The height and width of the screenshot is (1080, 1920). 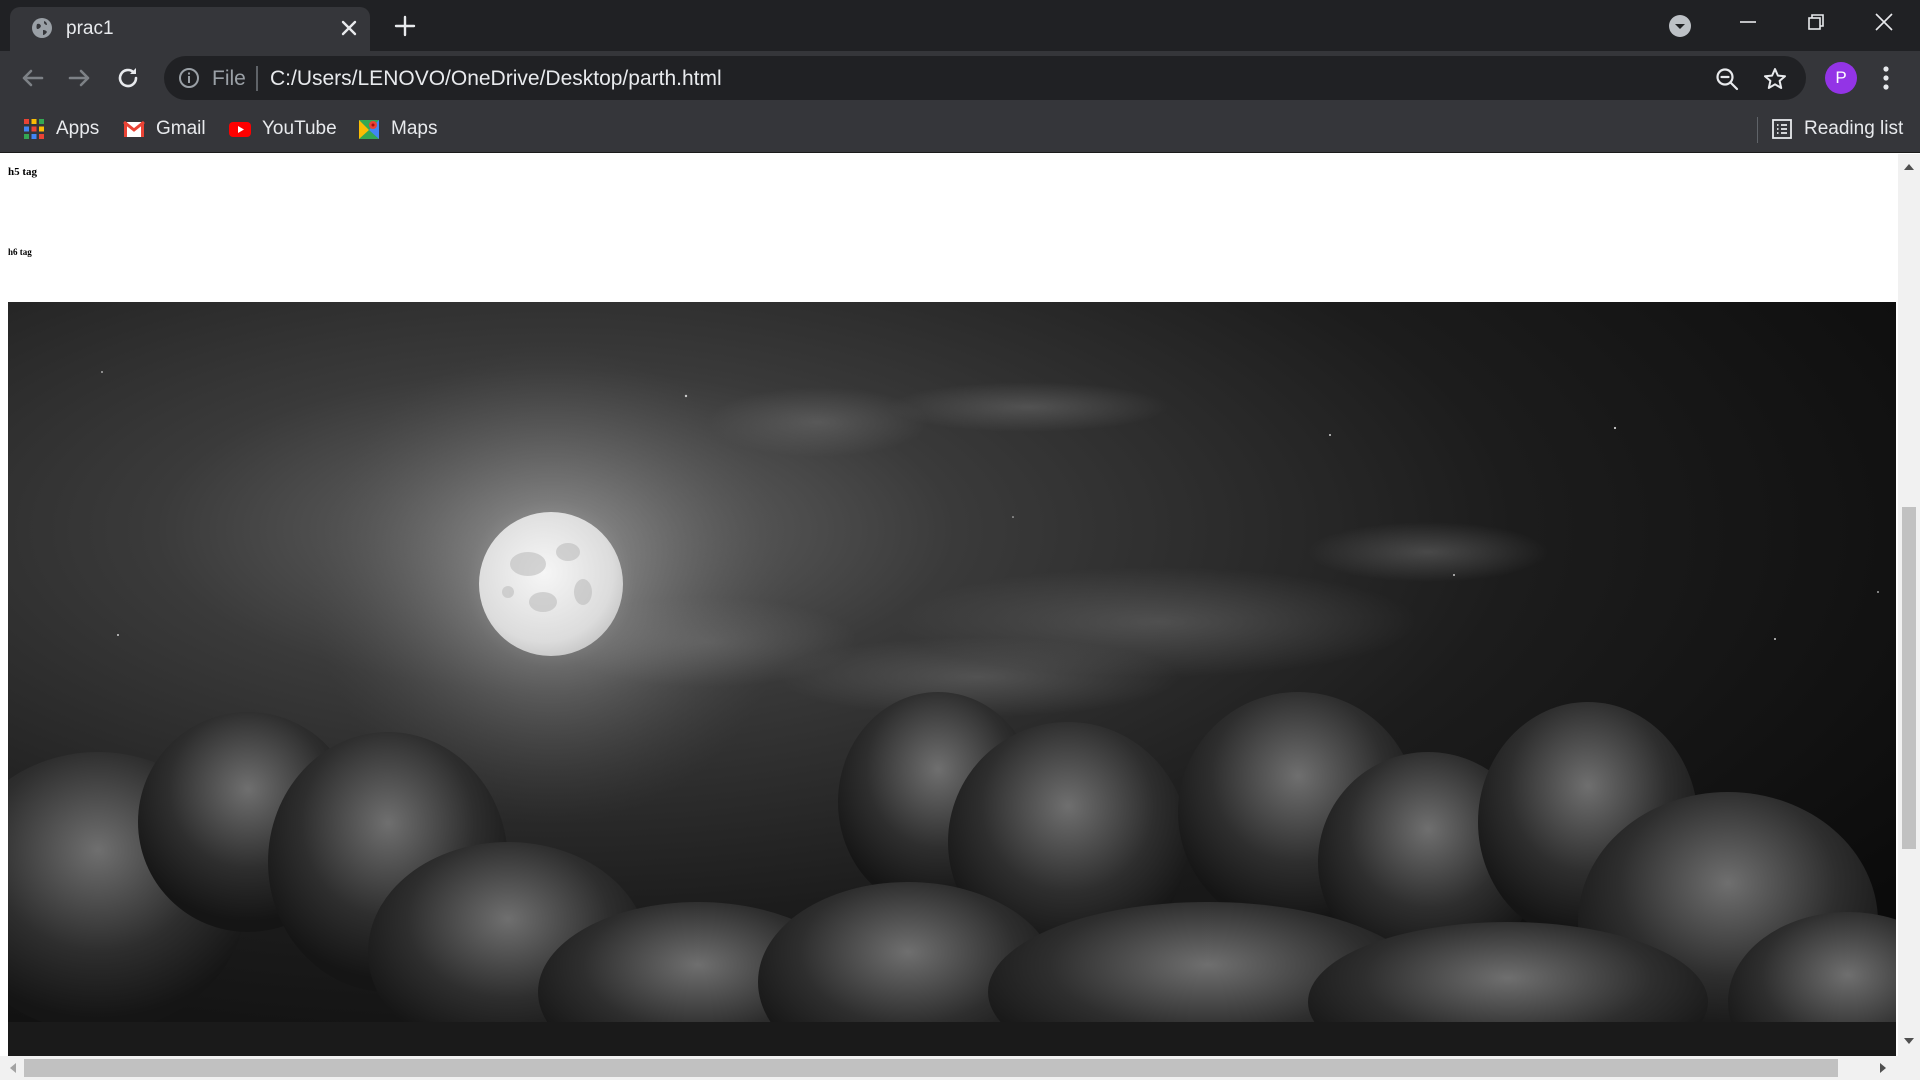 I want to click on bookmarks-separator, so click(x=1757, y=130).